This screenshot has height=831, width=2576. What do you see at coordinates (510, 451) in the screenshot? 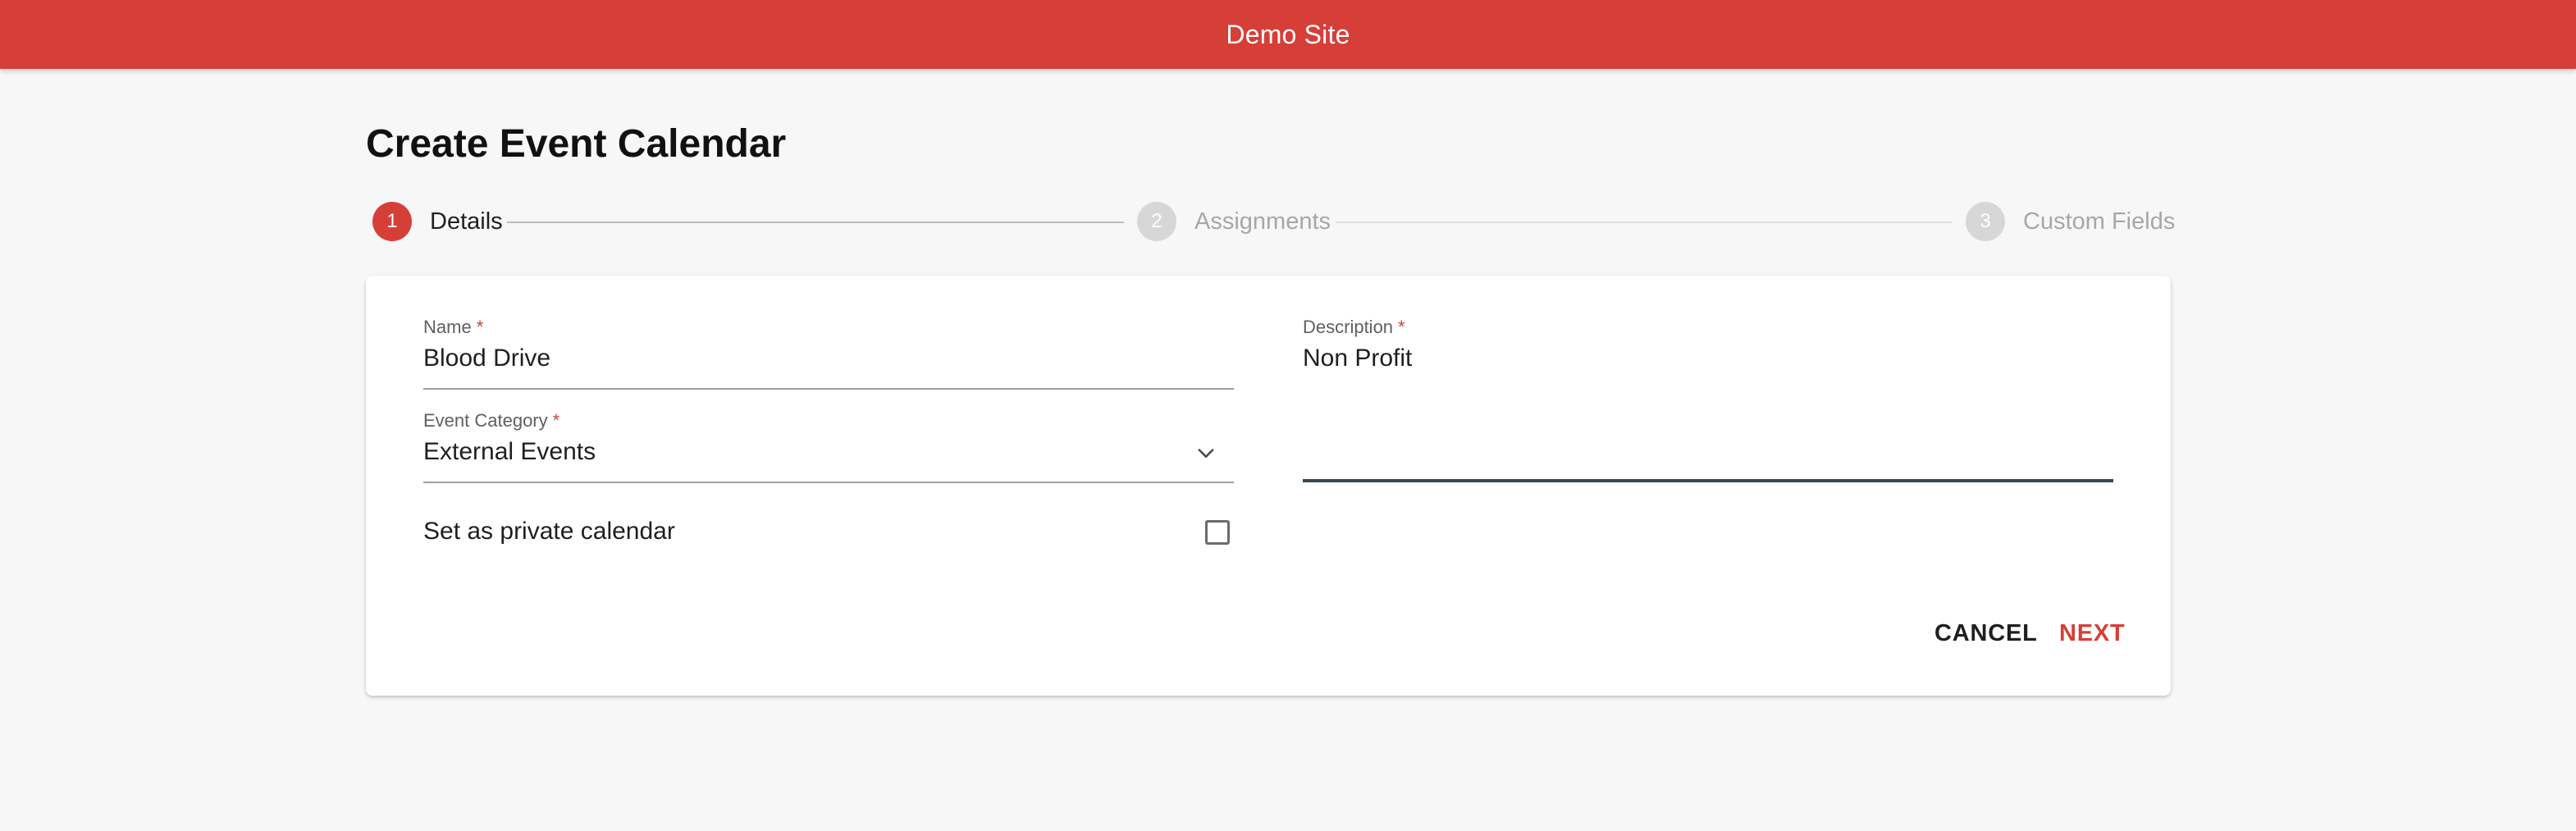
I see `event-category-value: External Events` at bounding box center [510, 451].